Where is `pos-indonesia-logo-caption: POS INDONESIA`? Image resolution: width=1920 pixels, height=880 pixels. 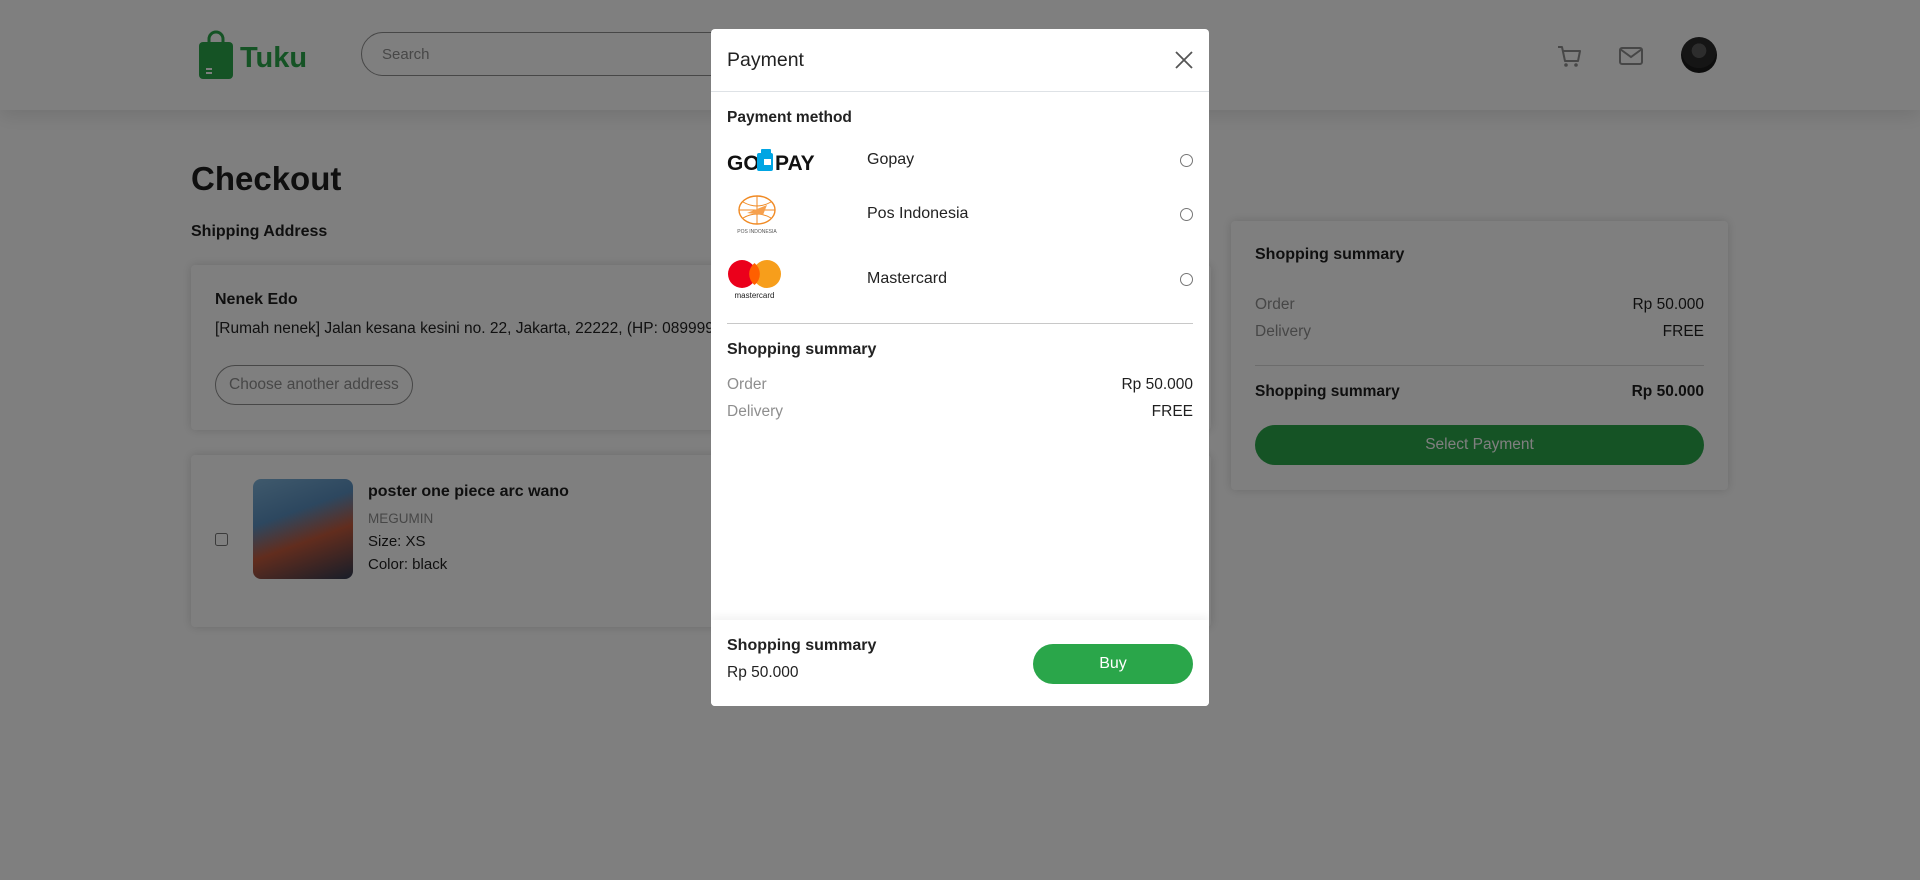
pos-indonesia-logo-caption: POS INDONESIA is located at coordinates (757, 232).